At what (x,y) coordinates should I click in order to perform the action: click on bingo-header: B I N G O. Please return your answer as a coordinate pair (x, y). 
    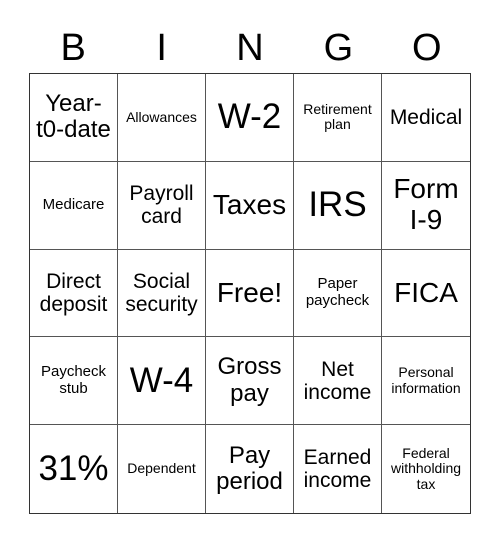
    Looking at the image, I should click on (250, 48).